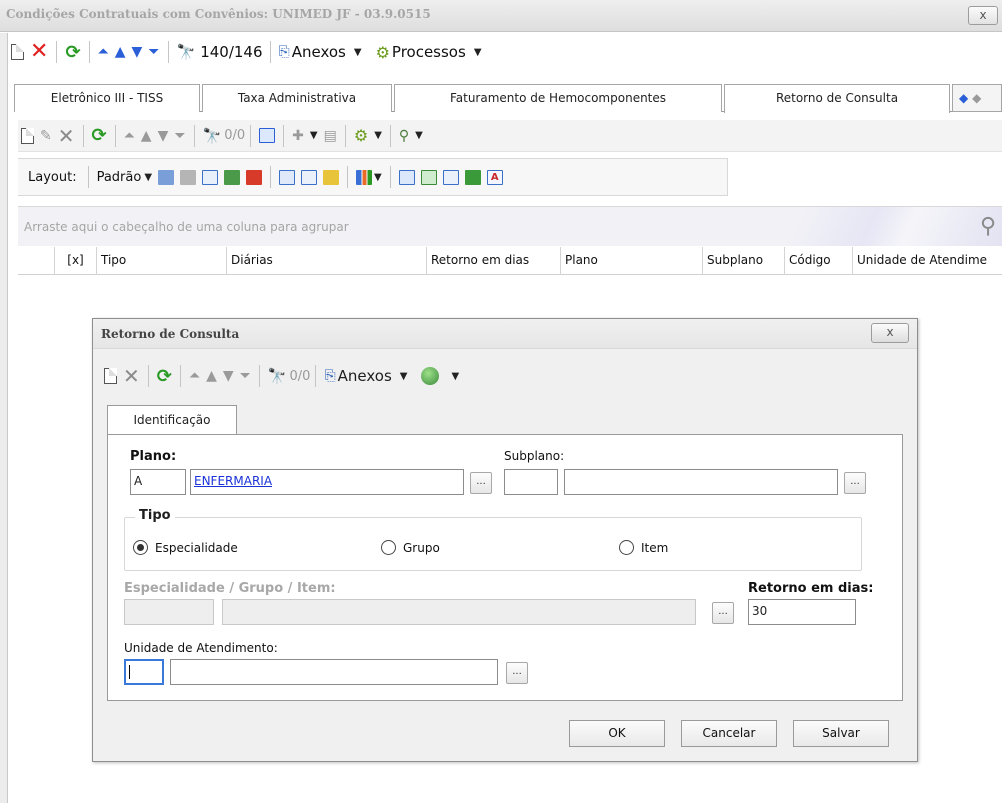 The width and height of the screenshot is (1002, 803). Describe the element at coordinates (890, 333) in the screenshot. I see `dialog-close-button: x` at that location.